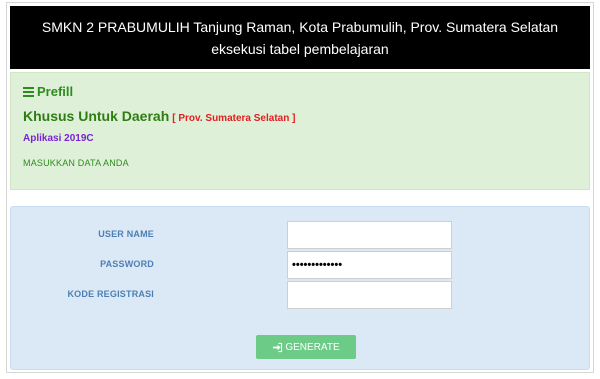 The image size is (600, 379). Describe the element at coordinates (96, 116) in the screenshot. I see `khusus-label: Khusus Untuk Daerah` at that location.